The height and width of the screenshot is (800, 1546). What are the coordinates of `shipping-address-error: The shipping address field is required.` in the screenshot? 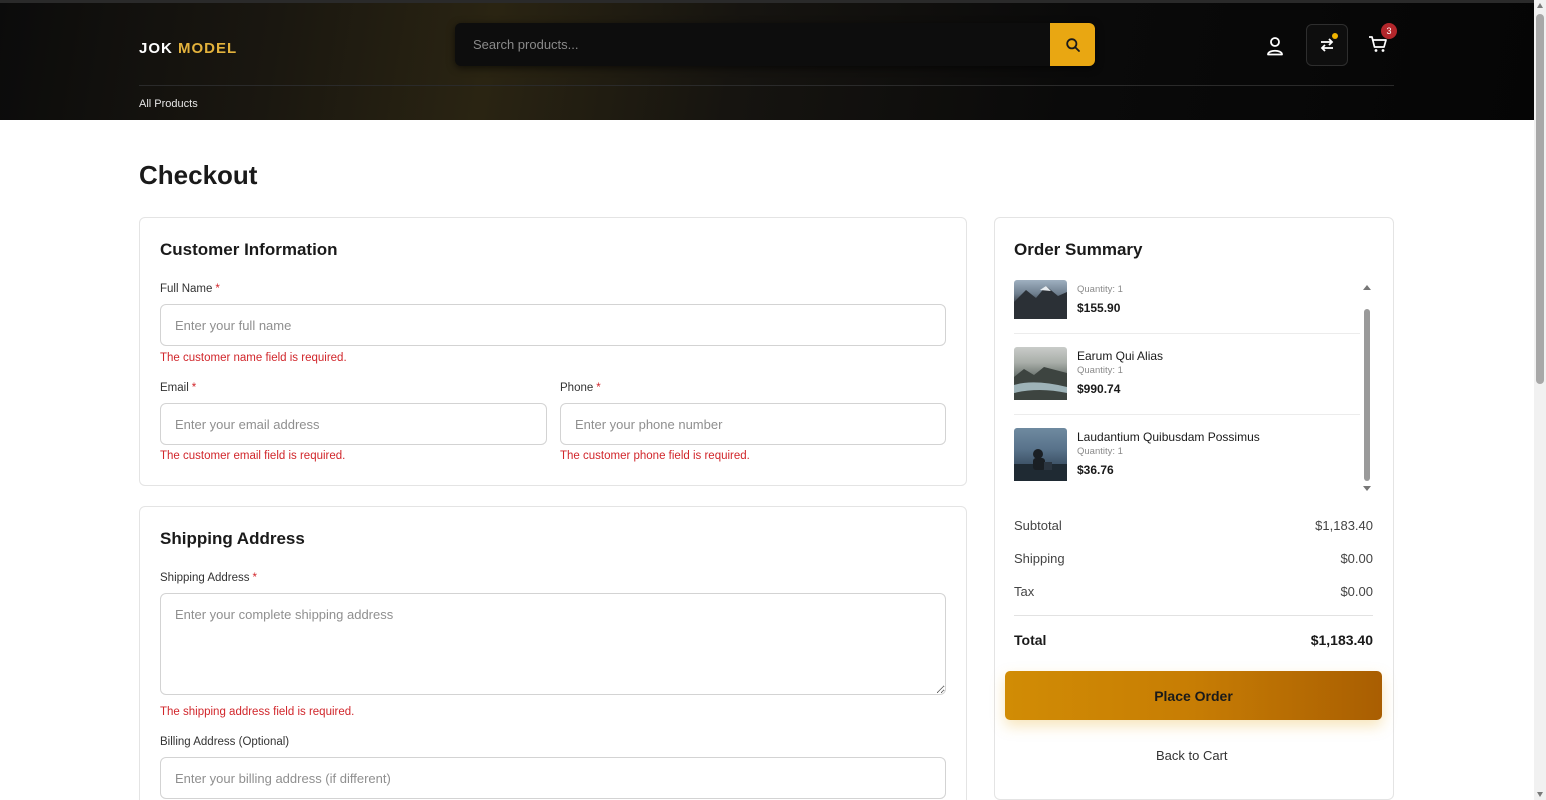 It's located at (257, 712).